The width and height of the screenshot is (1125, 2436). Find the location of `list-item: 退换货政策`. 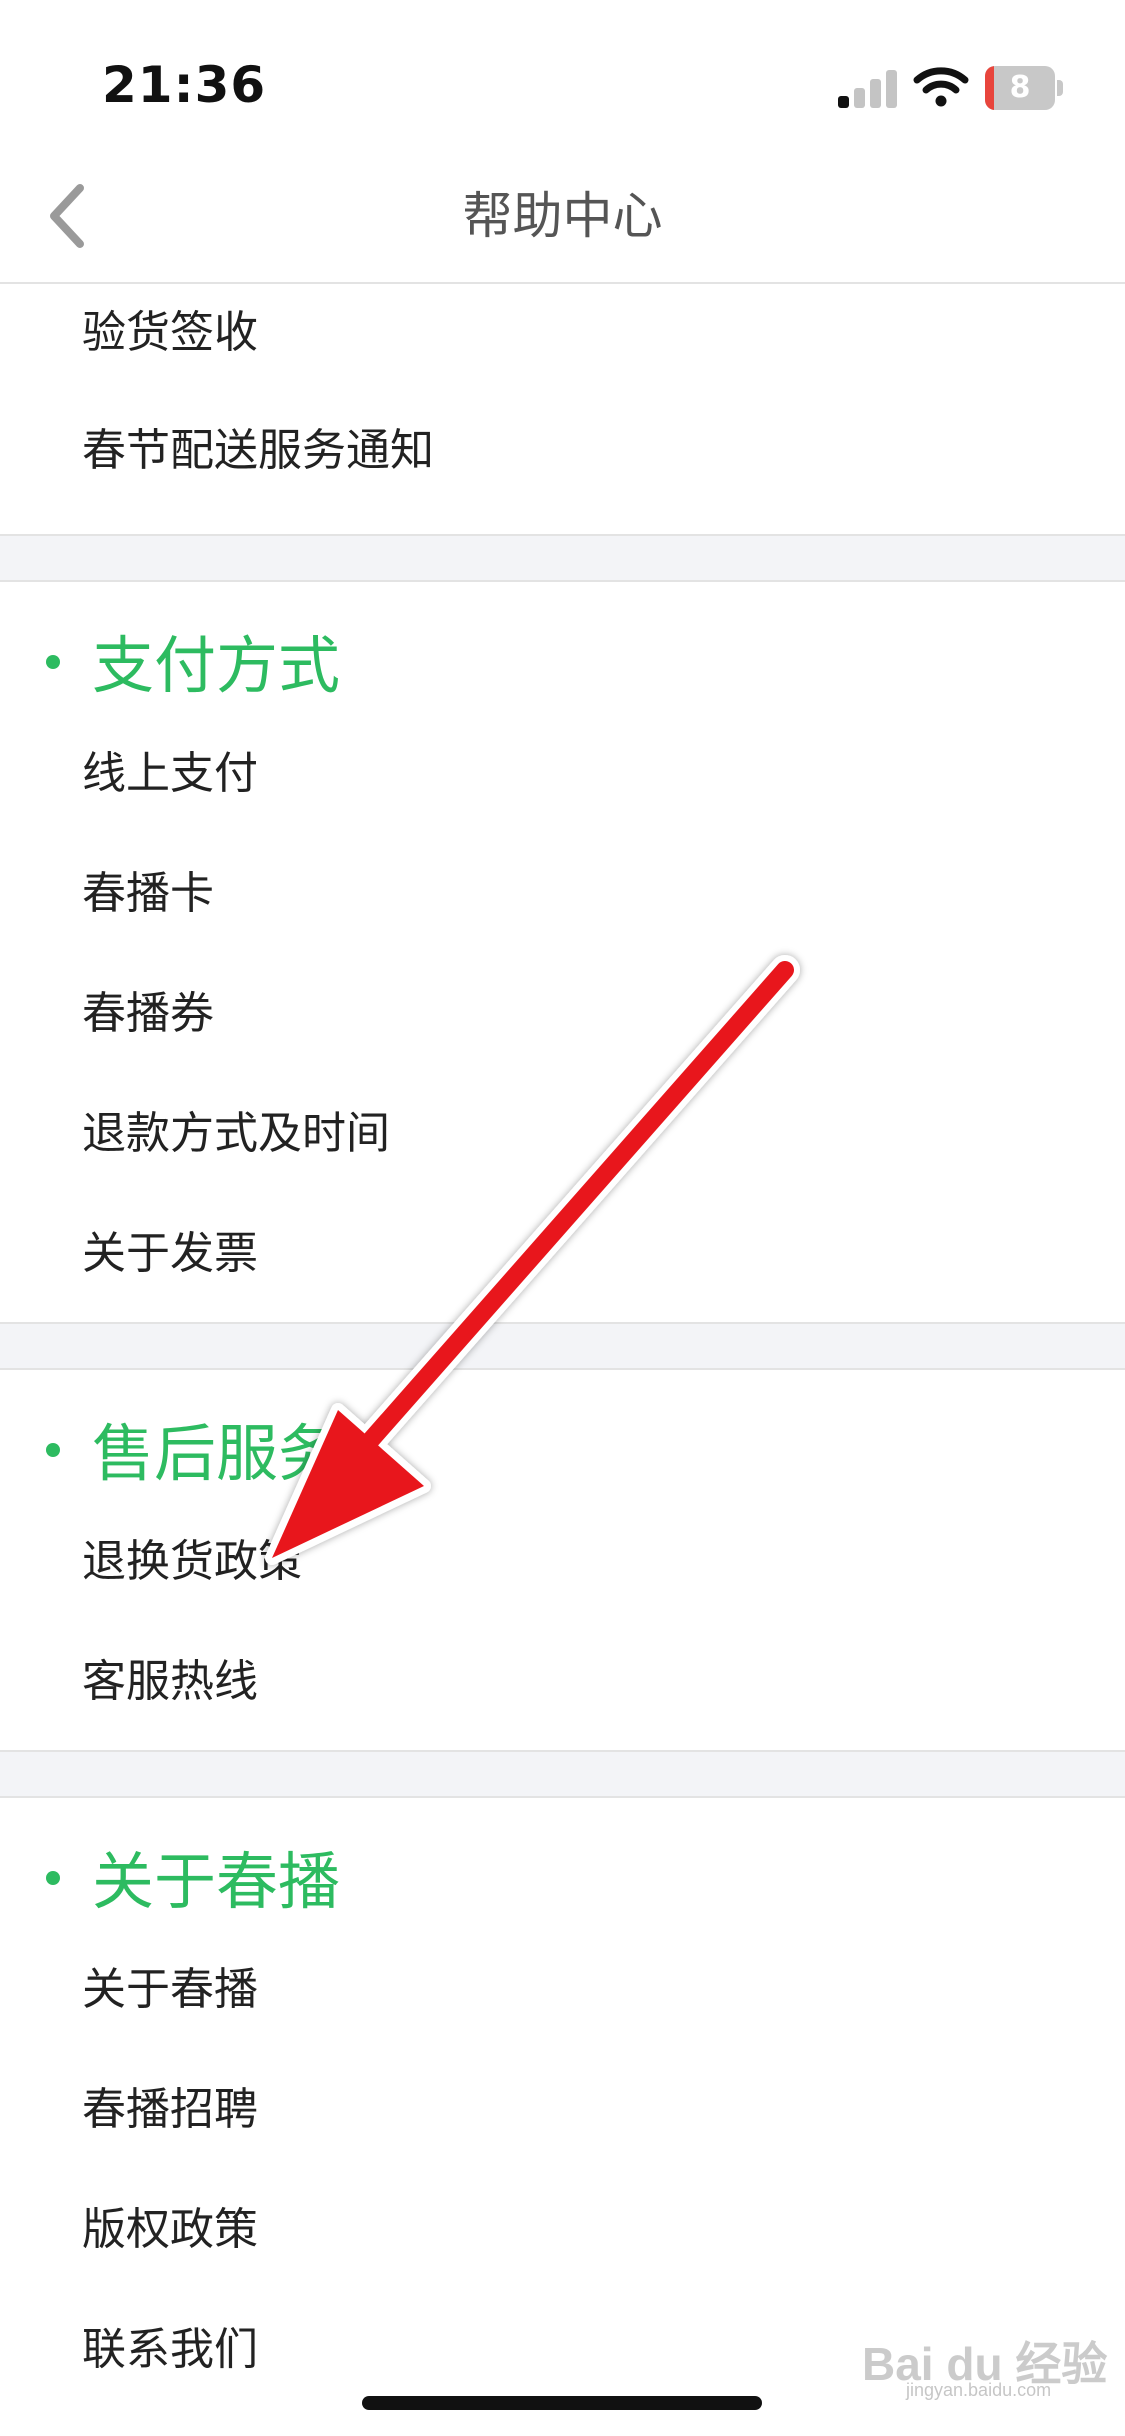

list-item: 退换货政策 is located at coordinates (562, 1562).